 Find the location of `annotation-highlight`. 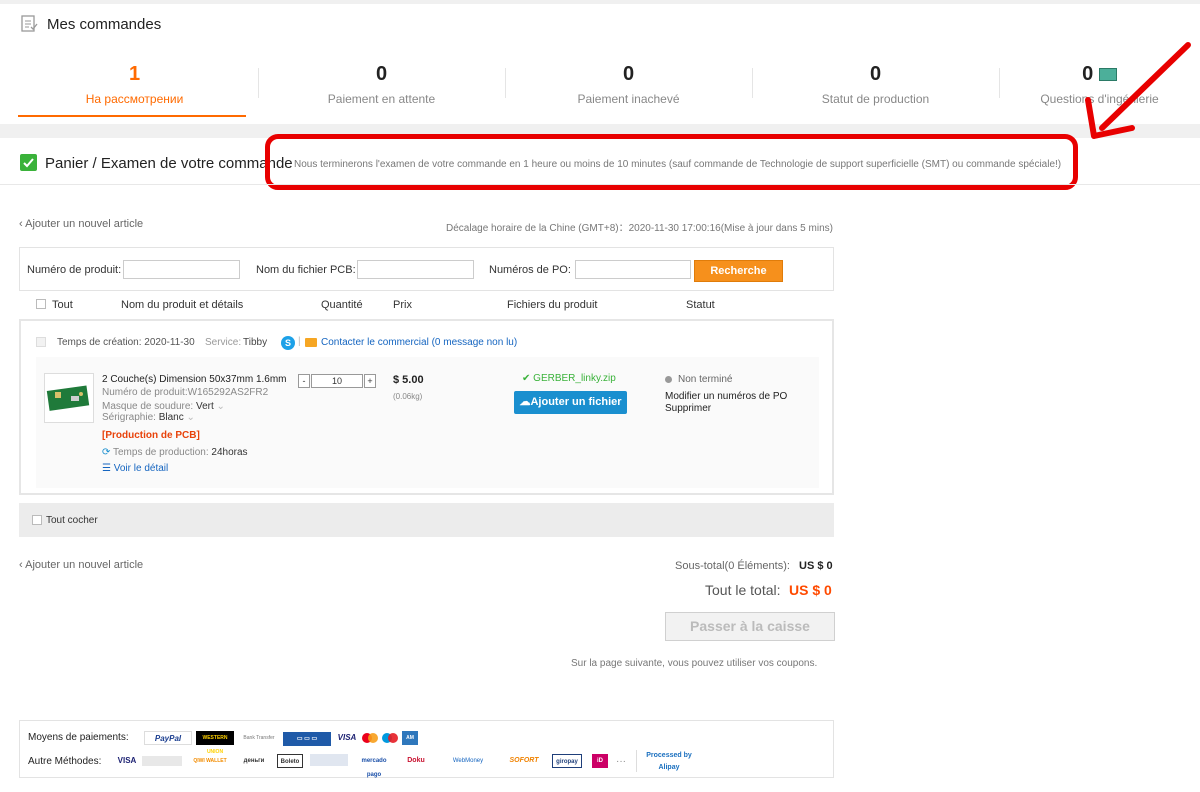

annotation-highlight is located at coordinates (671, 162).